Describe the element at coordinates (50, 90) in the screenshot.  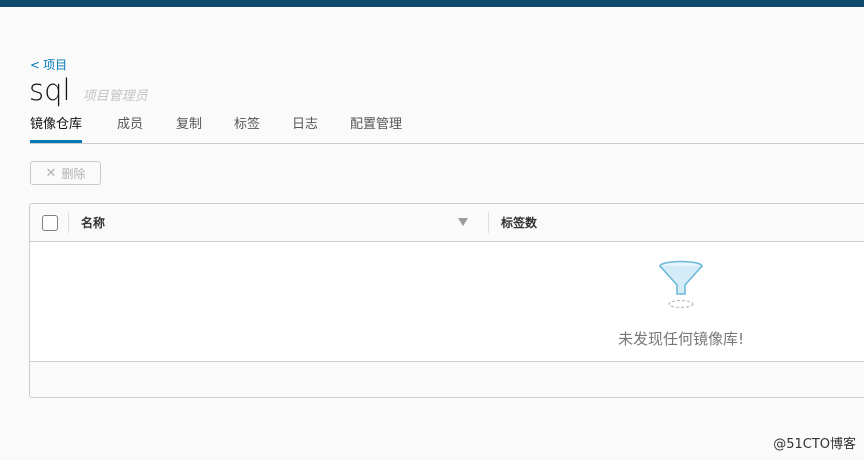
I see `page-title: sql` at that location.